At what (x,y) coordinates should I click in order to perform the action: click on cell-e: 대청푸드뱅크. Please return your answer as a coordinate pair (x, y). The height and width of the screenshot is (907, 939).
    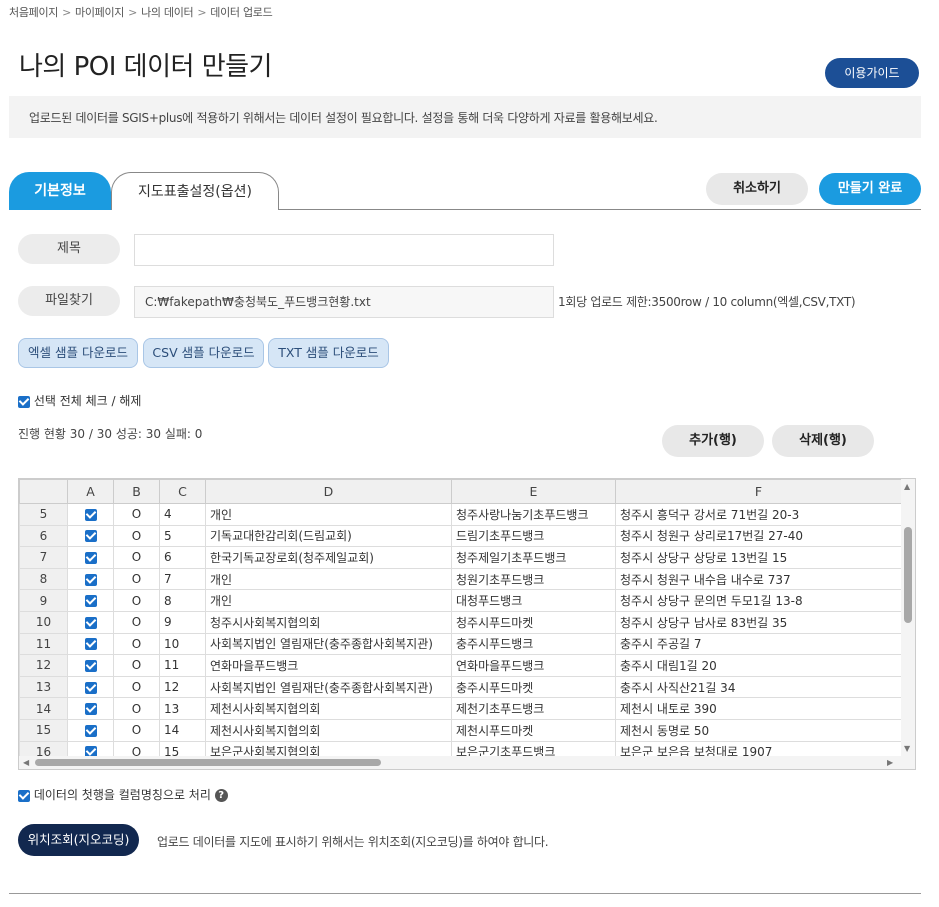
    Looking at the image, I should click on (533, 600).